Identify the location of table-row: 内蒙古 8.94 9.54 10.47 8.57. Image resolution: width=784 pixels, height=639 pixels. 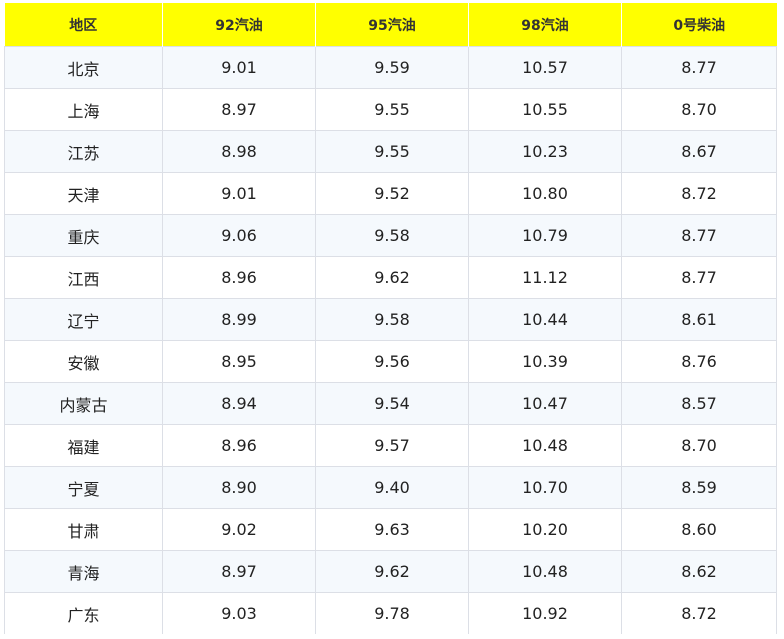
(390, 403).